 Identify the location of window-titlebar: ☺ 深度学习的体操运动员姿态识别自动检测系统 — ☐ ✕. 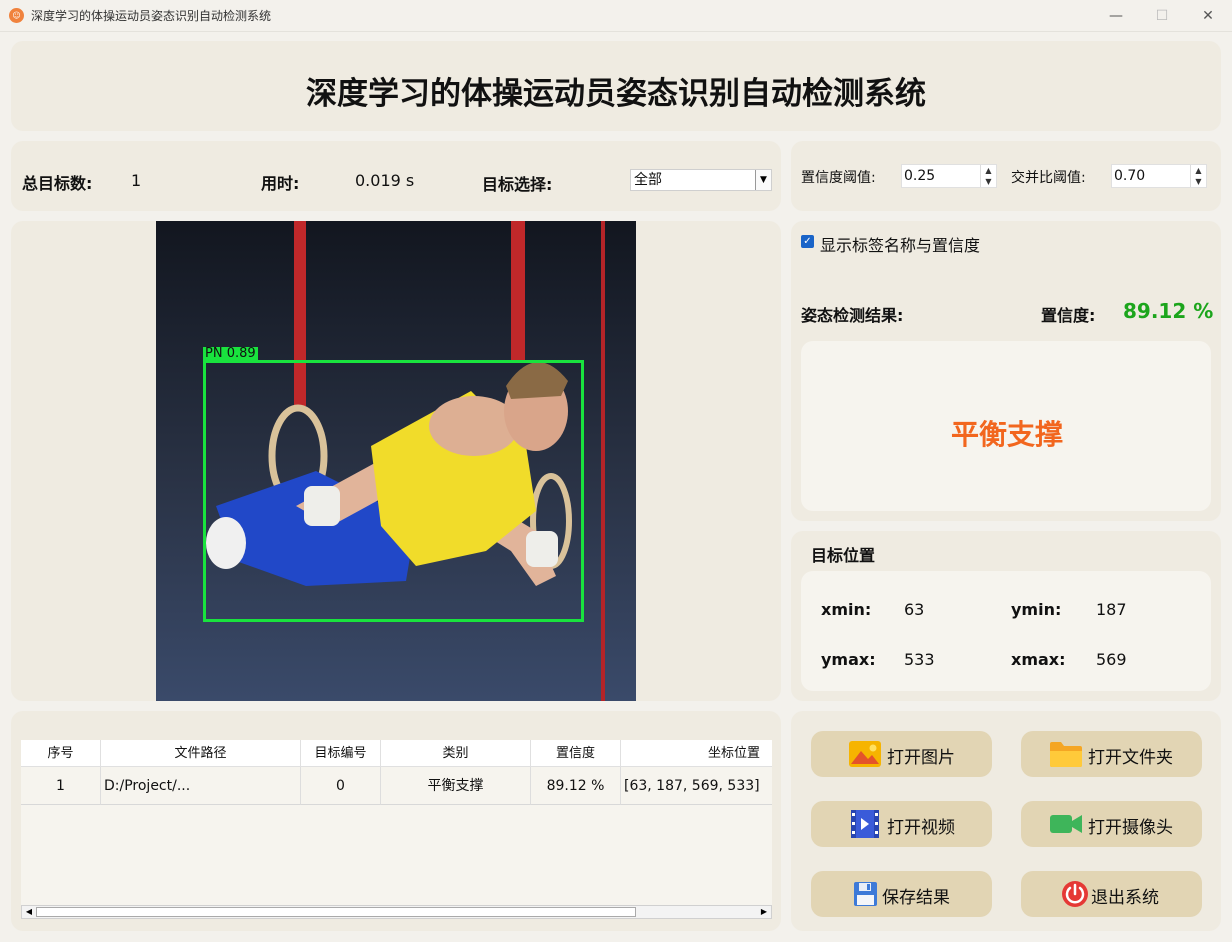
(616, 16).